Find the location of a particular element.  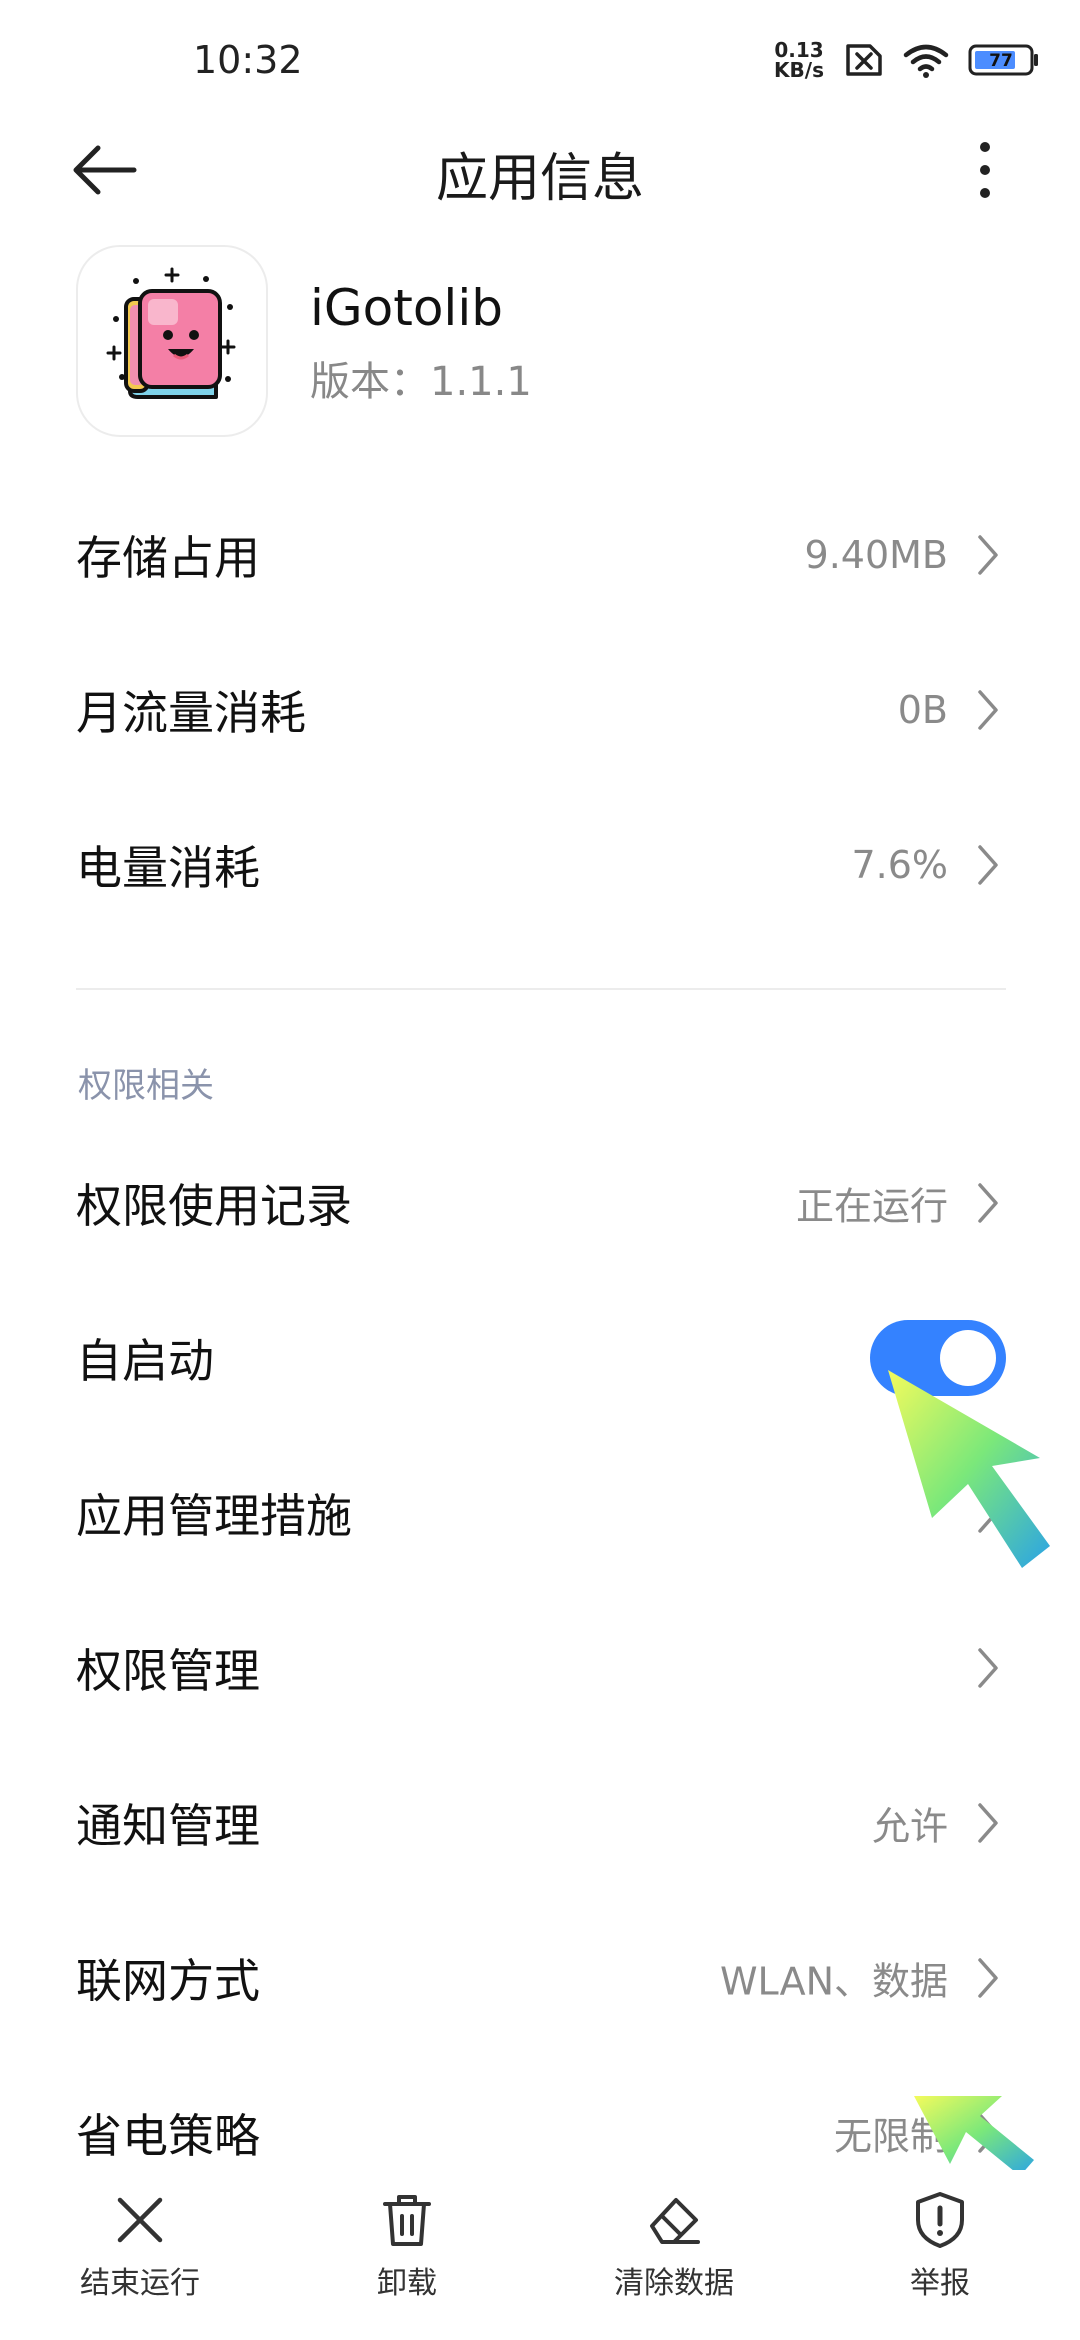

row-label: 月流量消耗 is located at coordinates (191, 713).